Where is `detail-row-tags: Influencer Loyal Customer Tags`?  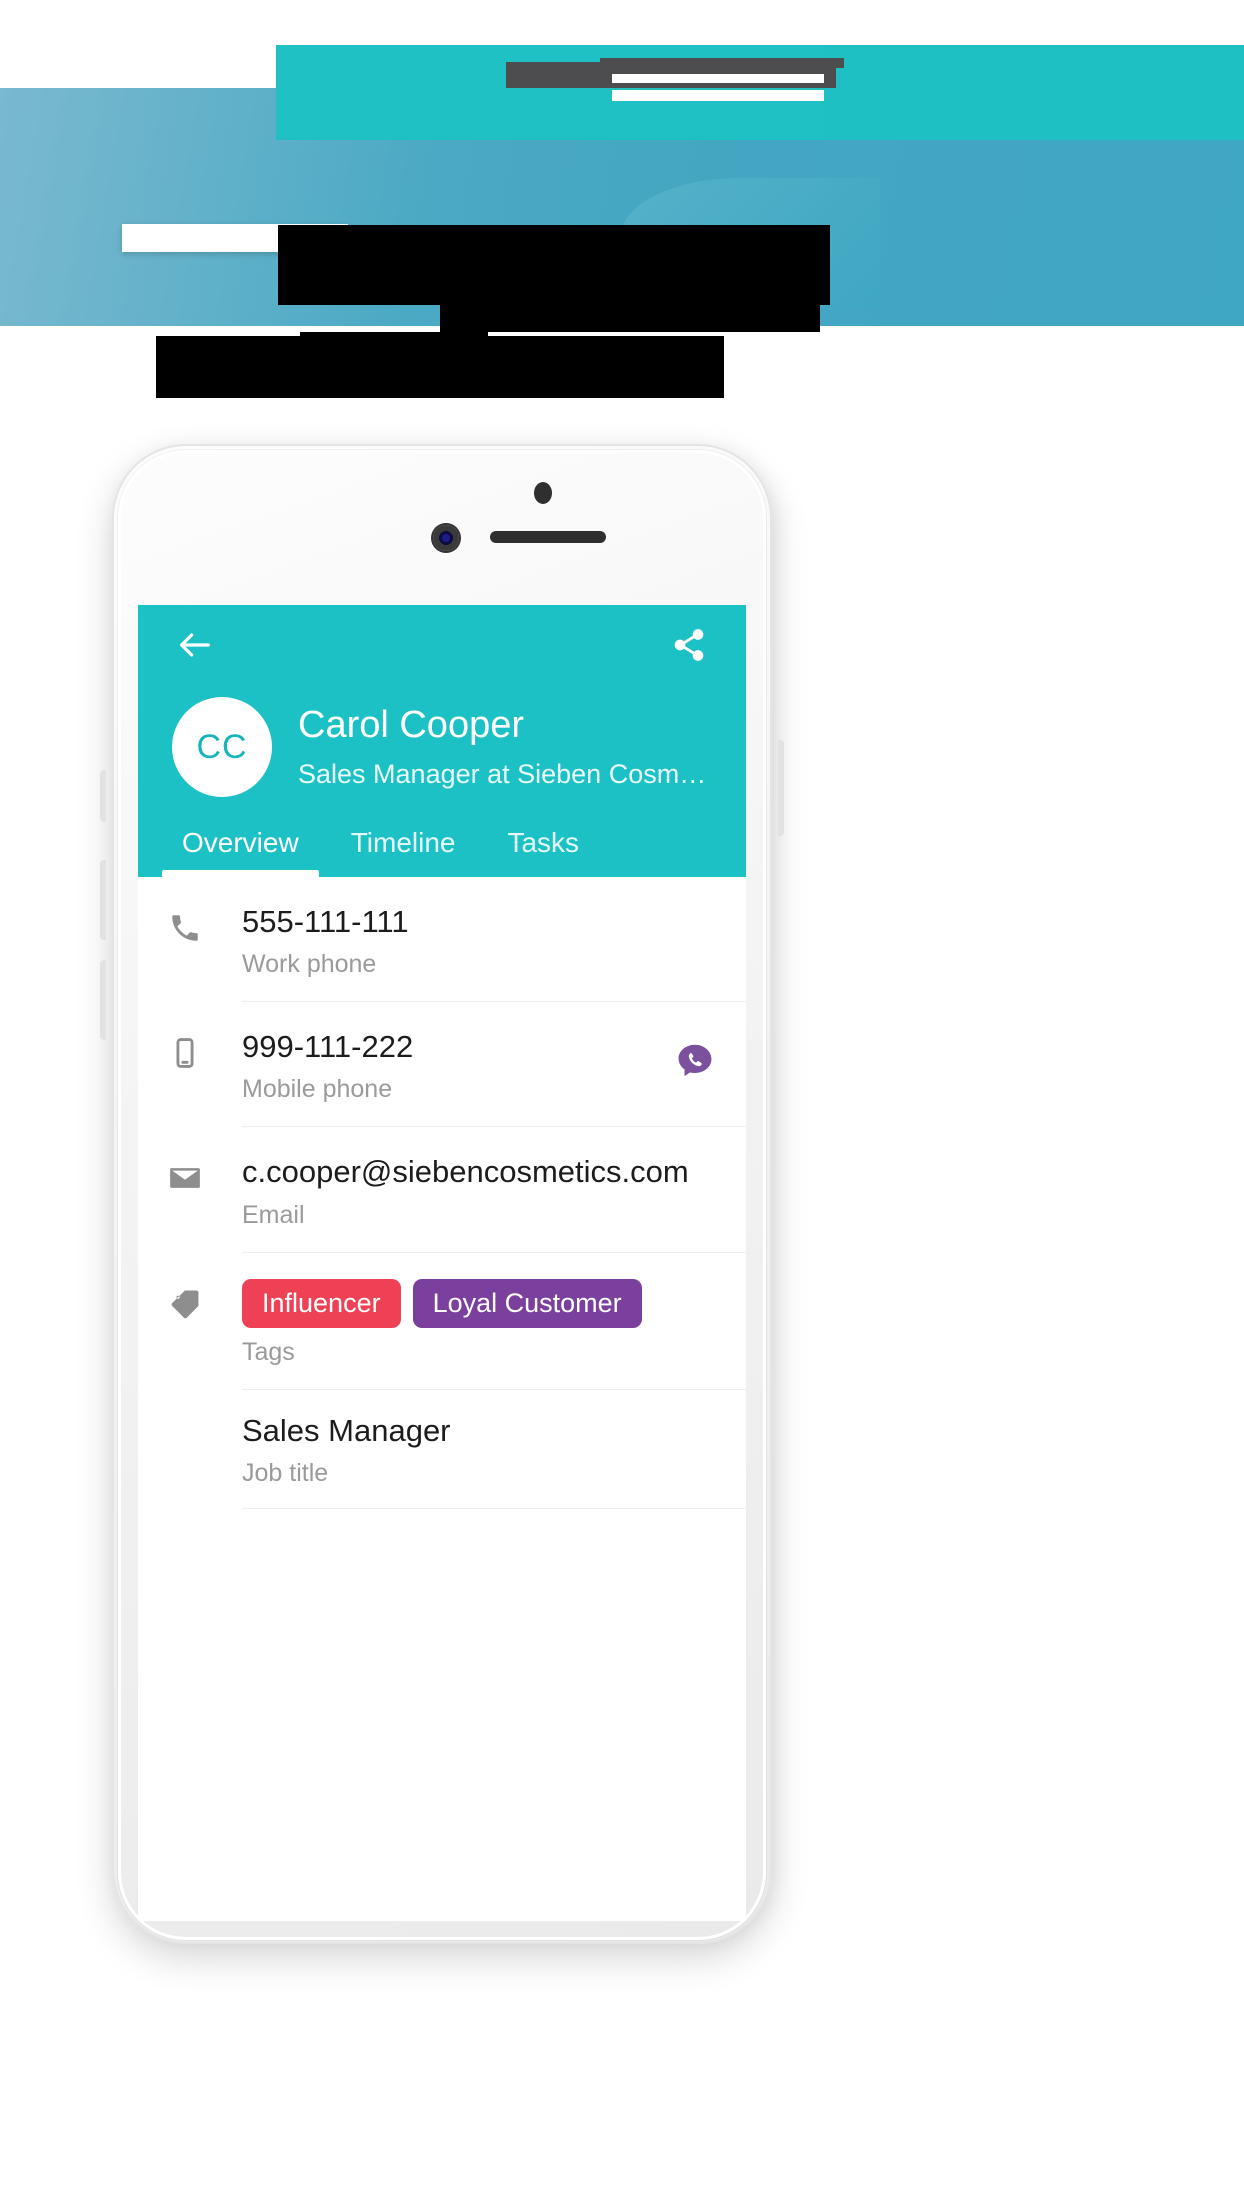
detail-row-tags: Influencer Loyal Customer Tags is located at coordinates (442, 1321).